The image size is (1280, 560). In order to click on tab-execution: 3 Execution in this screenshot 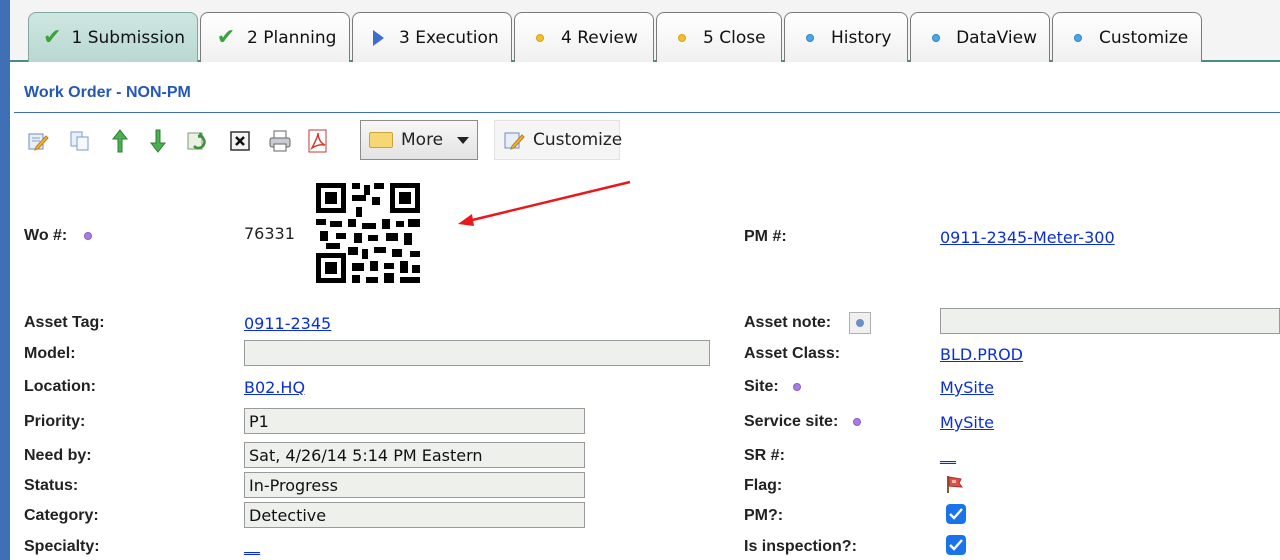, I will do `click(432, 37)`.